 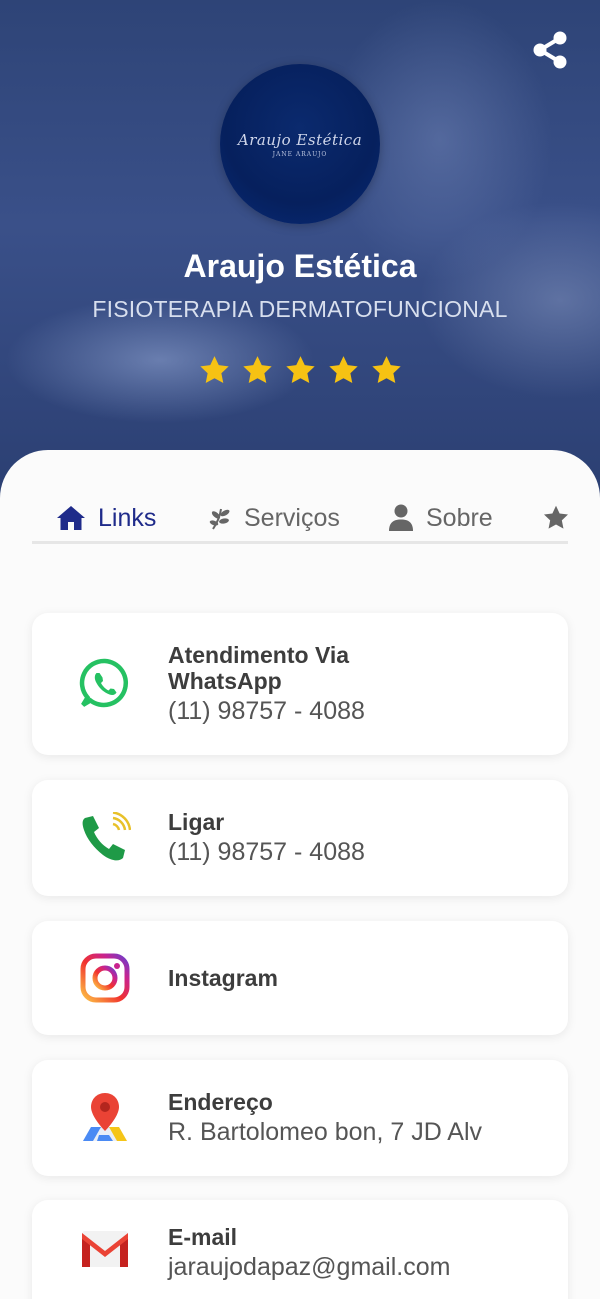 I want to click on map-pin-icon, so click(x=105, y=1118).